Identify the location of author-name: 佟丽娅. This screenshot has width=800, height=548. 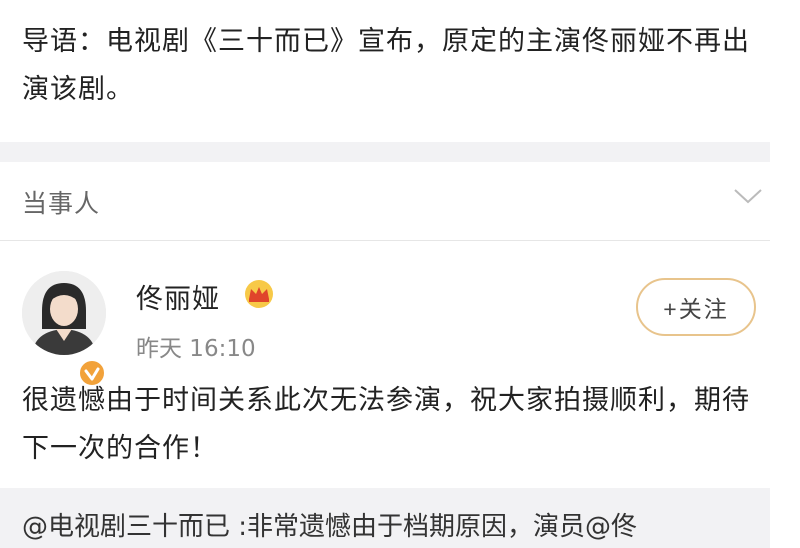
(178, 296).